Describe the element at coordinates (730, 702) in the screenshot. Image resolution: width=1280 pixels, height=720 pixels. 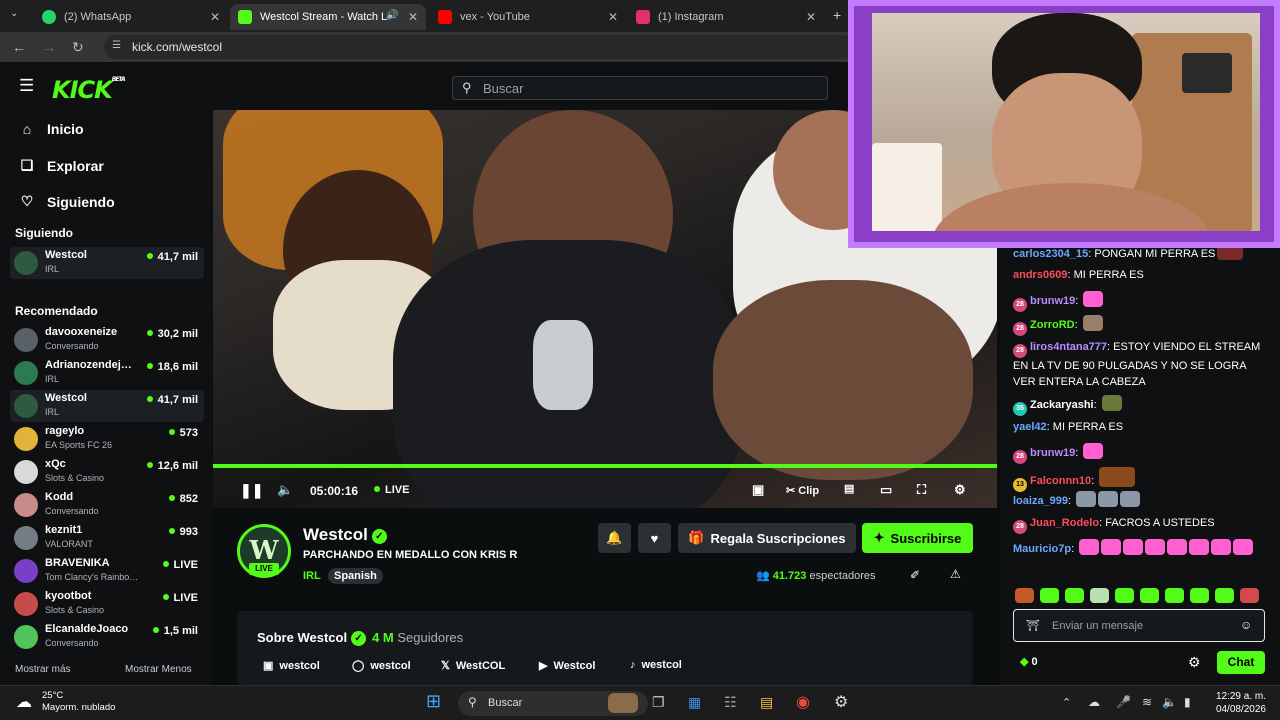
I see `calculator-icon: ☷` at that location.